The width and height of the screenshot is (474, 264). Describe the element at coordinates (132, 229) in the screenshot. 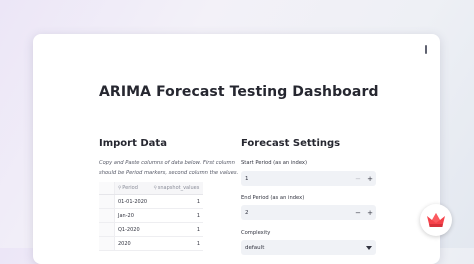

I see `period-cell: Q1-2020` at that location.